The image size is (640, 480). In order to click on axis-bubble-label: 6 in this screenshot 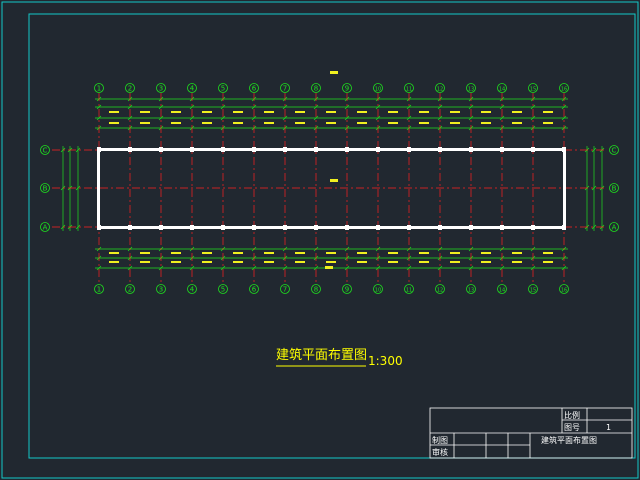, I will do `click(254, 89)`.